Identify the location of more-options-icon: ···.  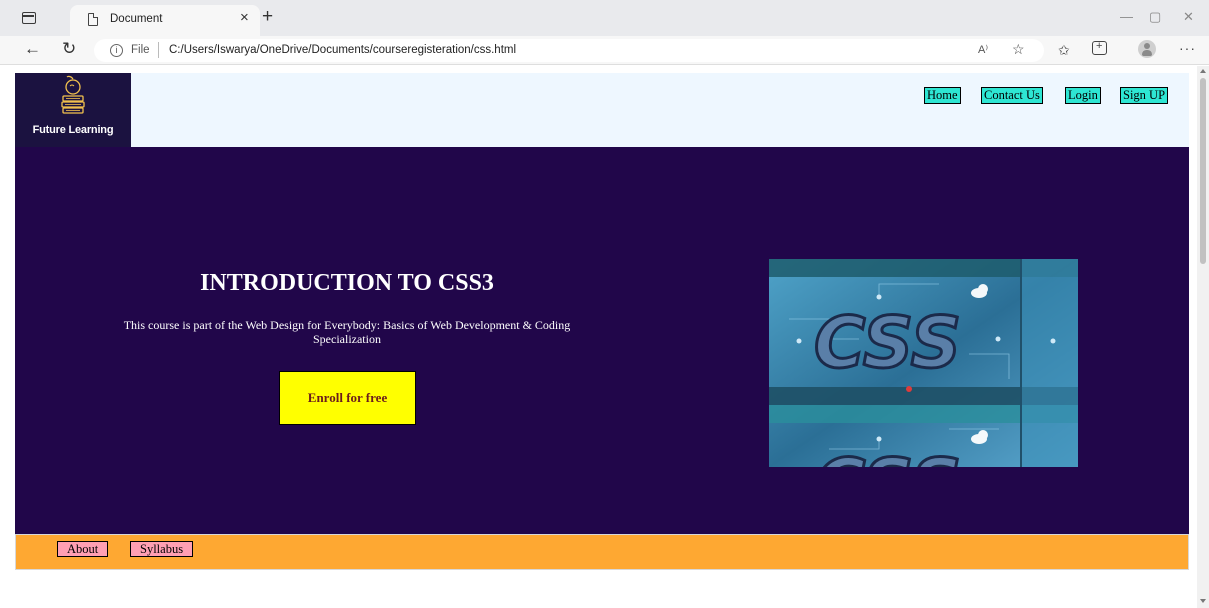
(1187, 48).